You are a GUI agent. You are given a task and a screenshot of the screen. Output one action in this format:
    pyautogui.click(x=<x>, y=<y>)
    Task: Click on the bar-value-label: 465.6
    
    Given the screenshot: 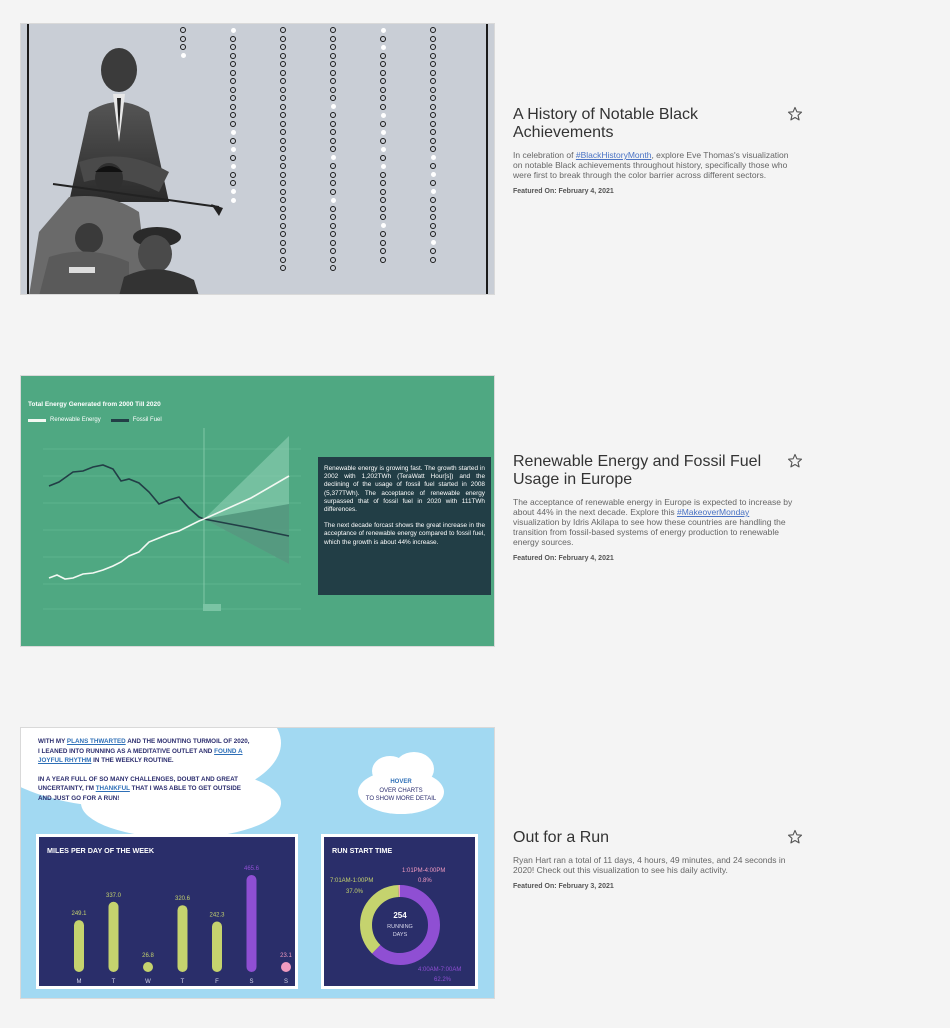 What is the action you would take?
    pyautogui.click(x=252, y=869)
    